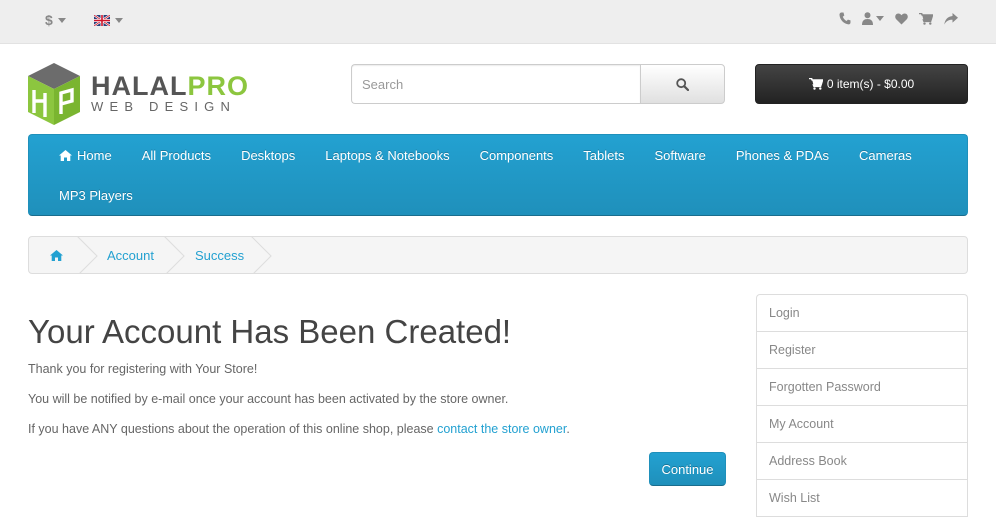  I want to click on sidebar-item-forgotten-password: Forgotten Password, so click(862, 387).